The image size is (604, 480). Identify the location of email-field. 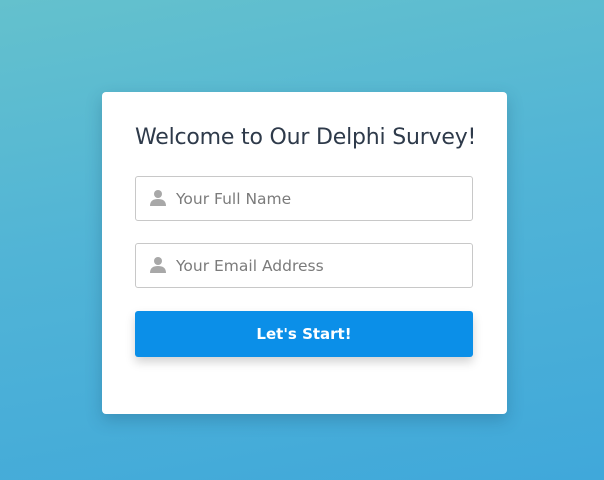
(304, 265).